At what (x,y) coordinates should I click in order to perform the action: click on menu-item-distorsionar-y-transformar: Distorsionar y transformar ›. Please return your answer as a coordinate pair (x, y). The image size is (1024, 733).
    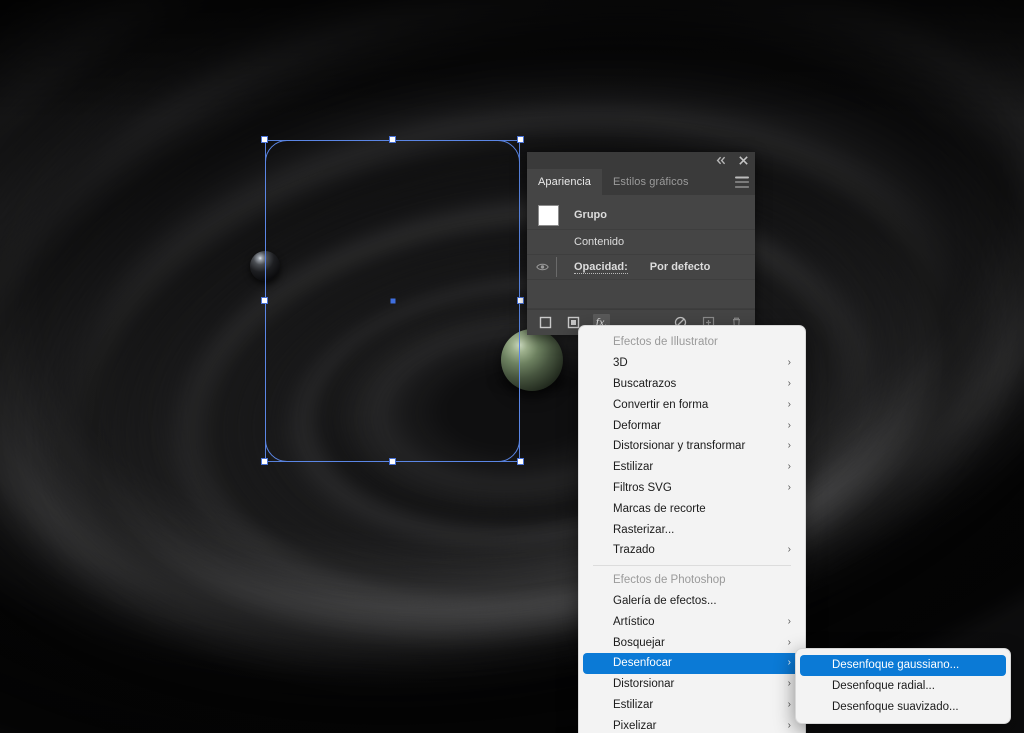
    Looking at the image, I should click on (692, 446).